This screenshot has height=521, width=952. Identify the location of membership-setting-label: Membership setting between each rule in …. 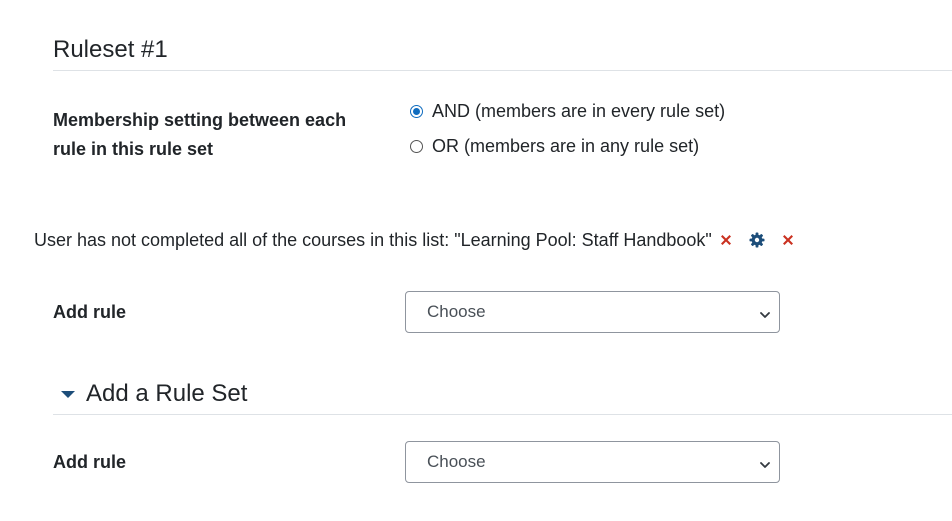
(200, 134).